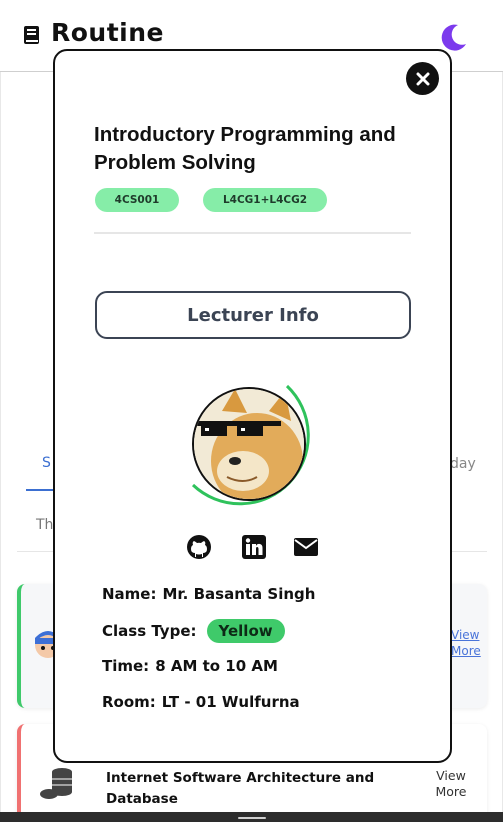 The image size is (503, 822). What do you see at coordinates (306, 547) in the screenshot?
I see `mail-icon` at bounding box center [306, 547].